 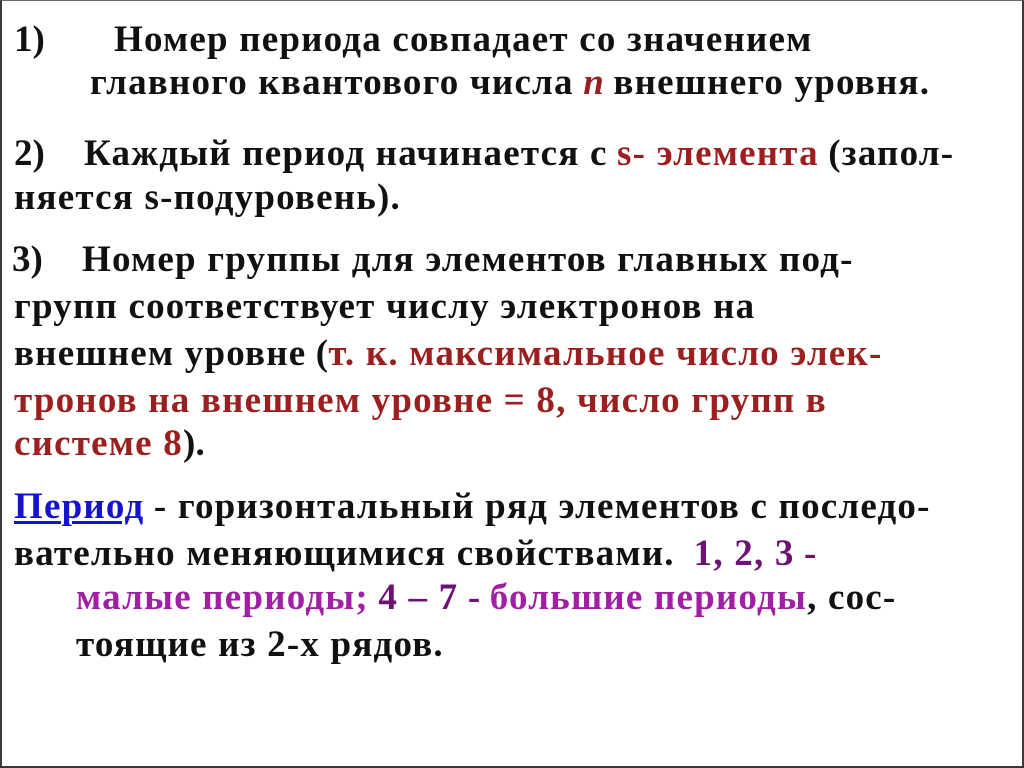 What do you see at coordinates (27, 259) in the screenshot?
I see `list-marker-3: 3)` at bounding box center [27, 259].